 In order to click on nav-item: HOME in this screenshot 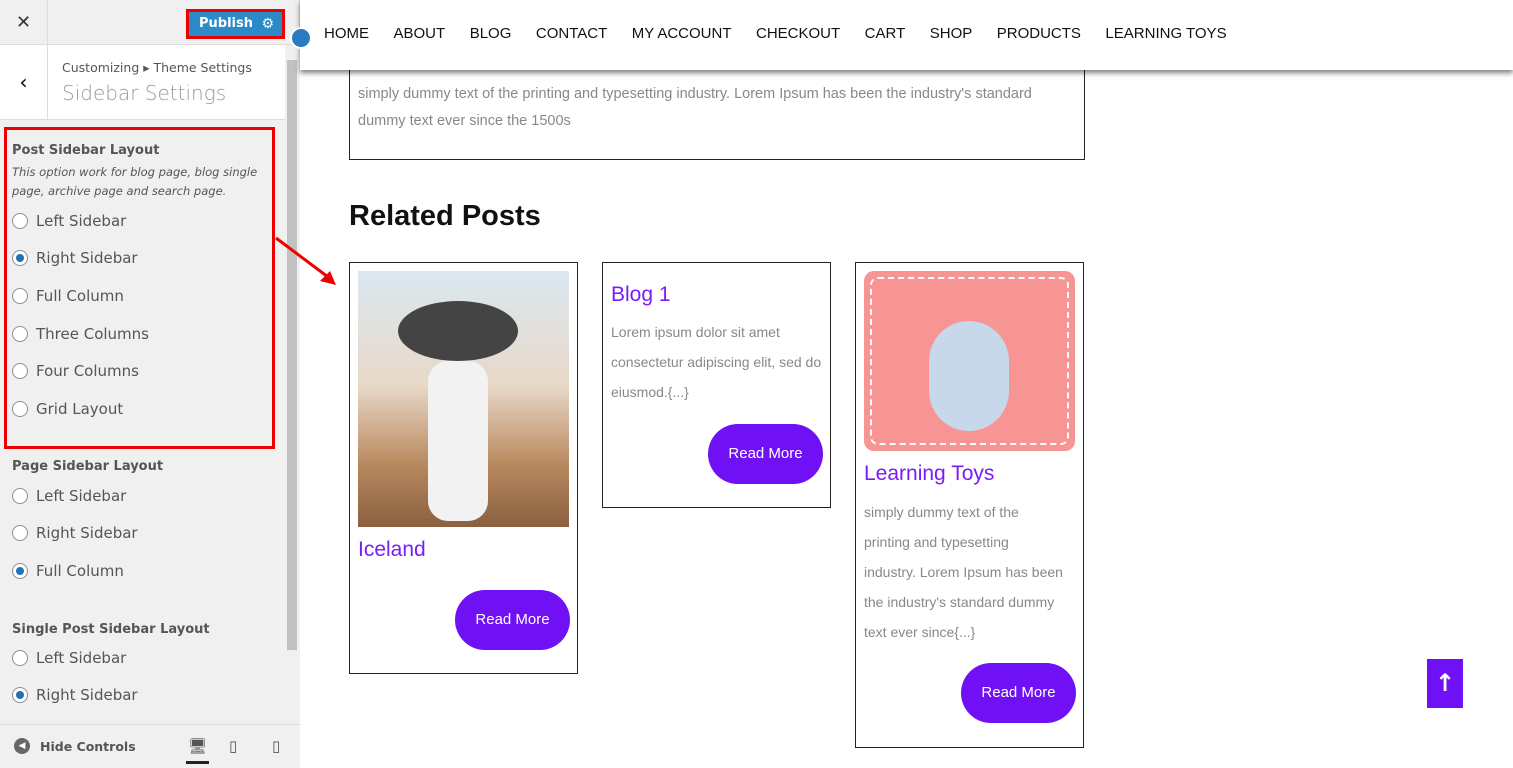, I will do `click(346, 33)`.